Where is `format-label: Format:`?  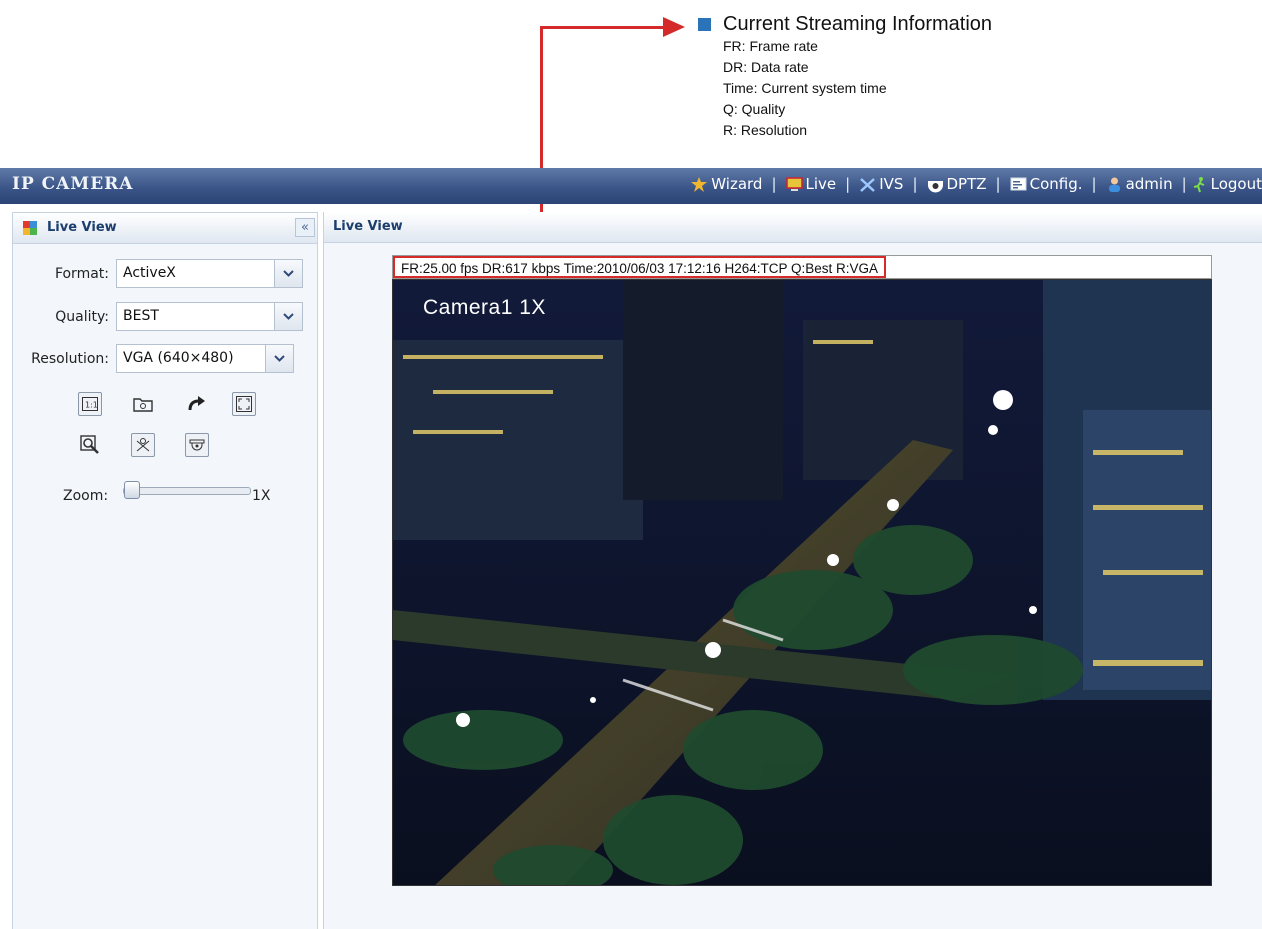
format-label: Format: is located at coordinates (81, 273).